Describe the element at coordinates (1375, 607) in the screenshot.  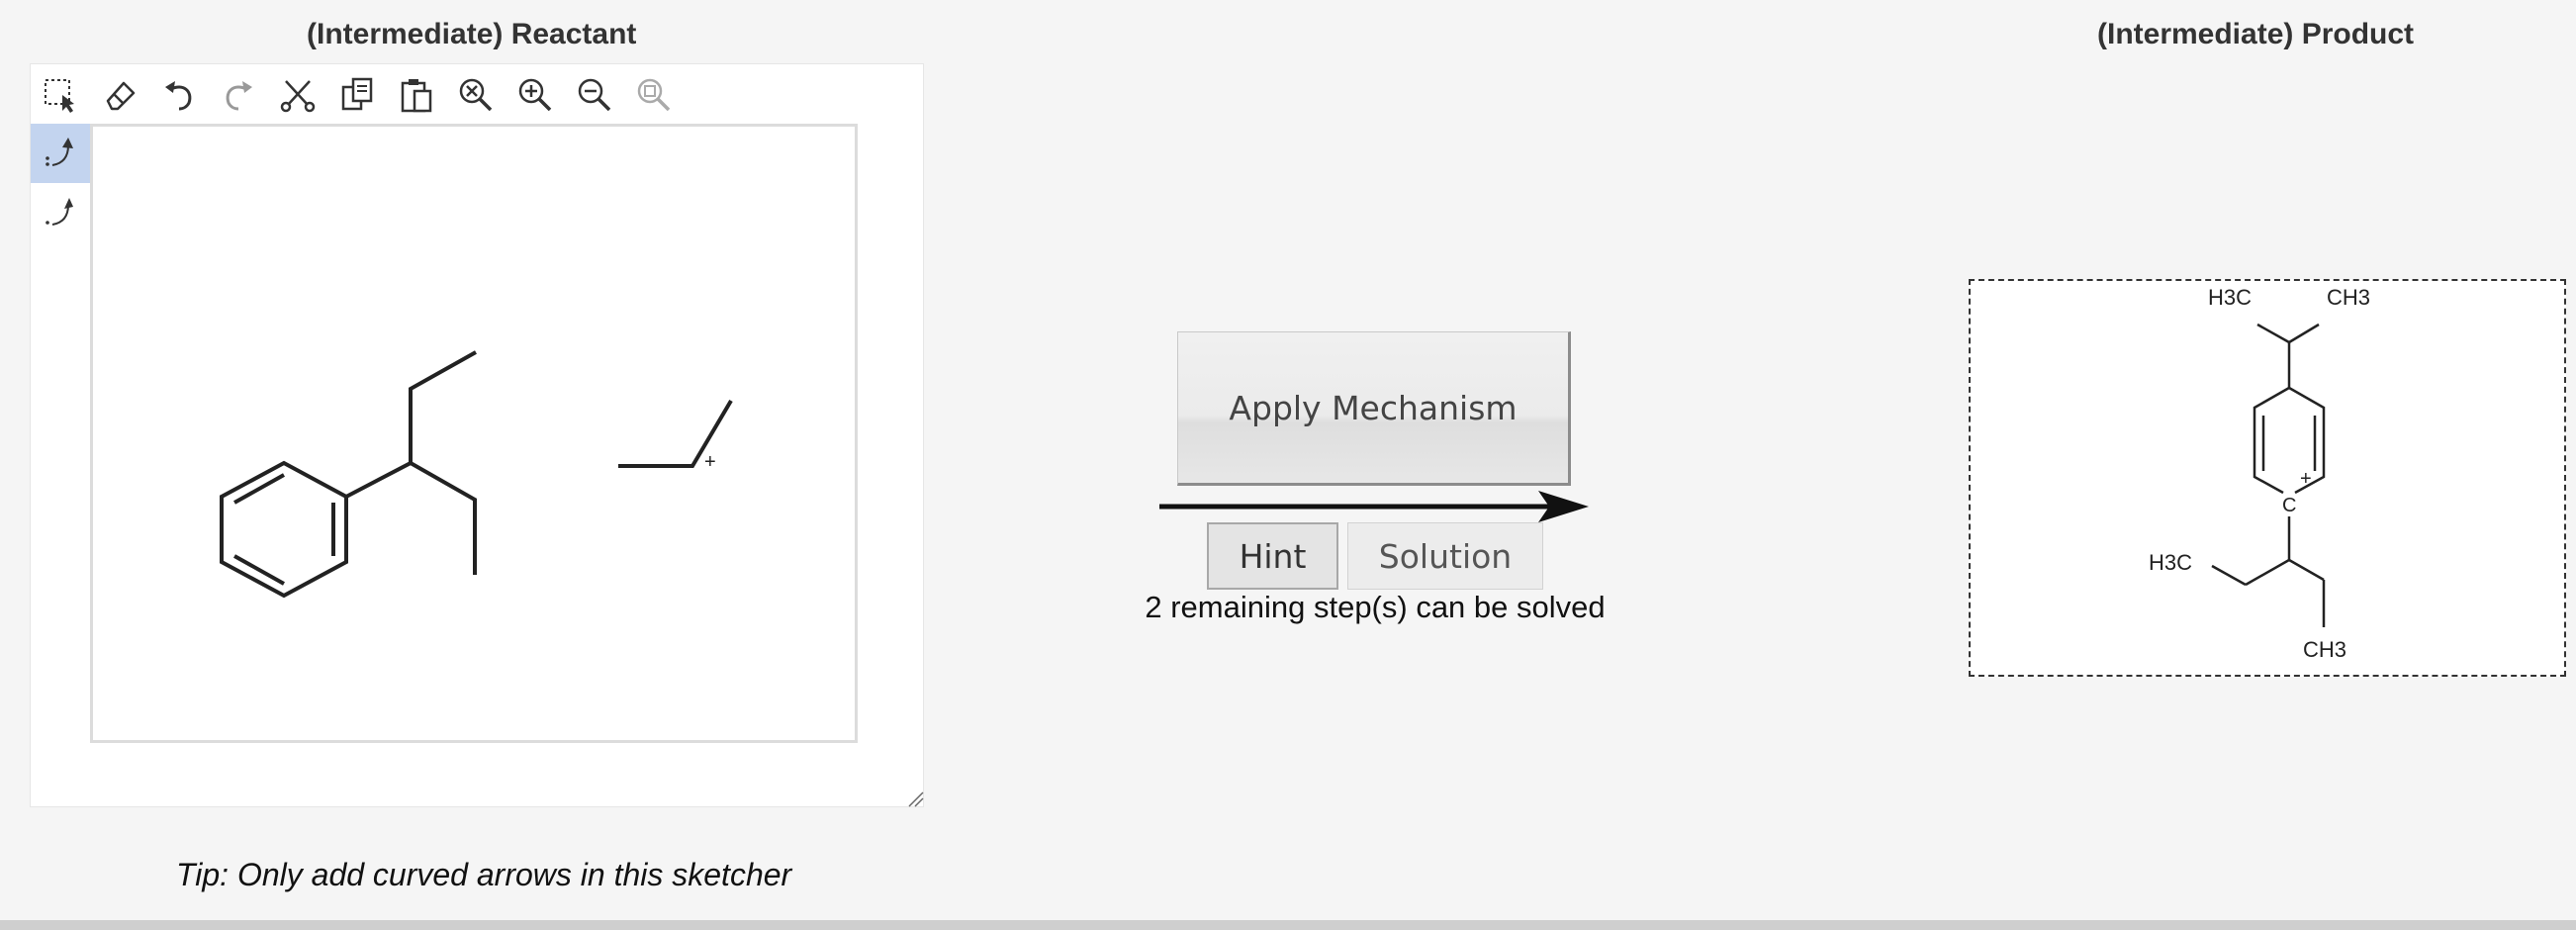
I see `remaining-steps-text: 2 remaining step(s) can be solved` at that location.